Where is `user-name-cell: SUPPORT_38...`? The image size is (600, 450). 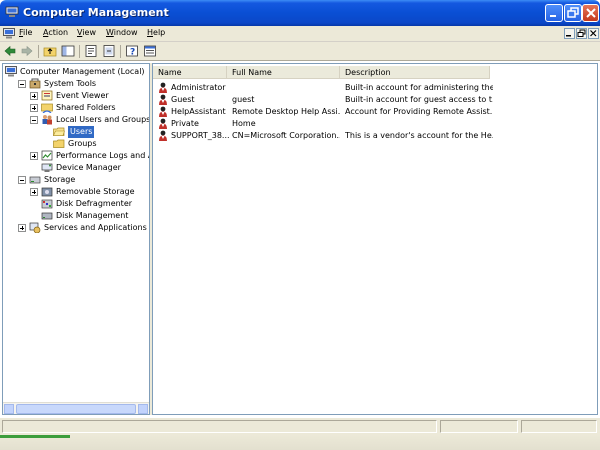
user-name-cell: SUPPORT_38... is located at coordinates (200, 135).